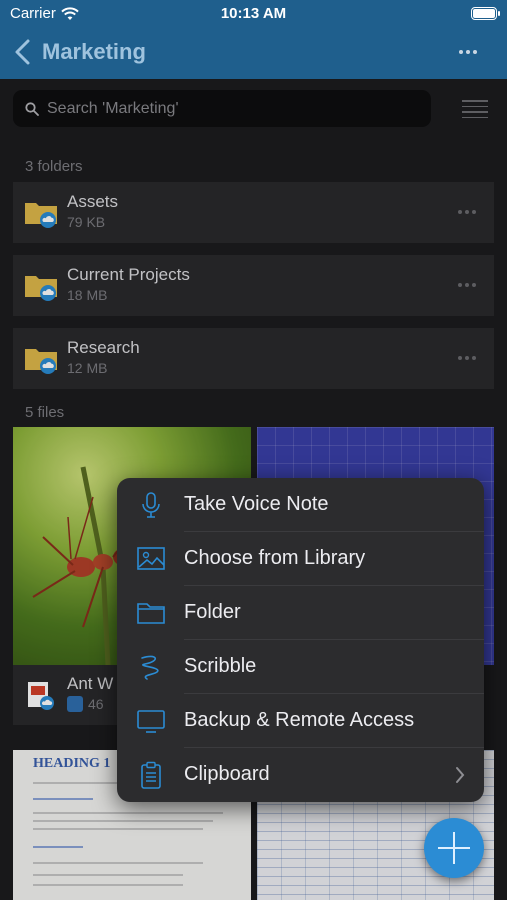  Describe the element at coordinates (87, 295) in the screenshot. I see `folder-size: 18 MB` at that location.